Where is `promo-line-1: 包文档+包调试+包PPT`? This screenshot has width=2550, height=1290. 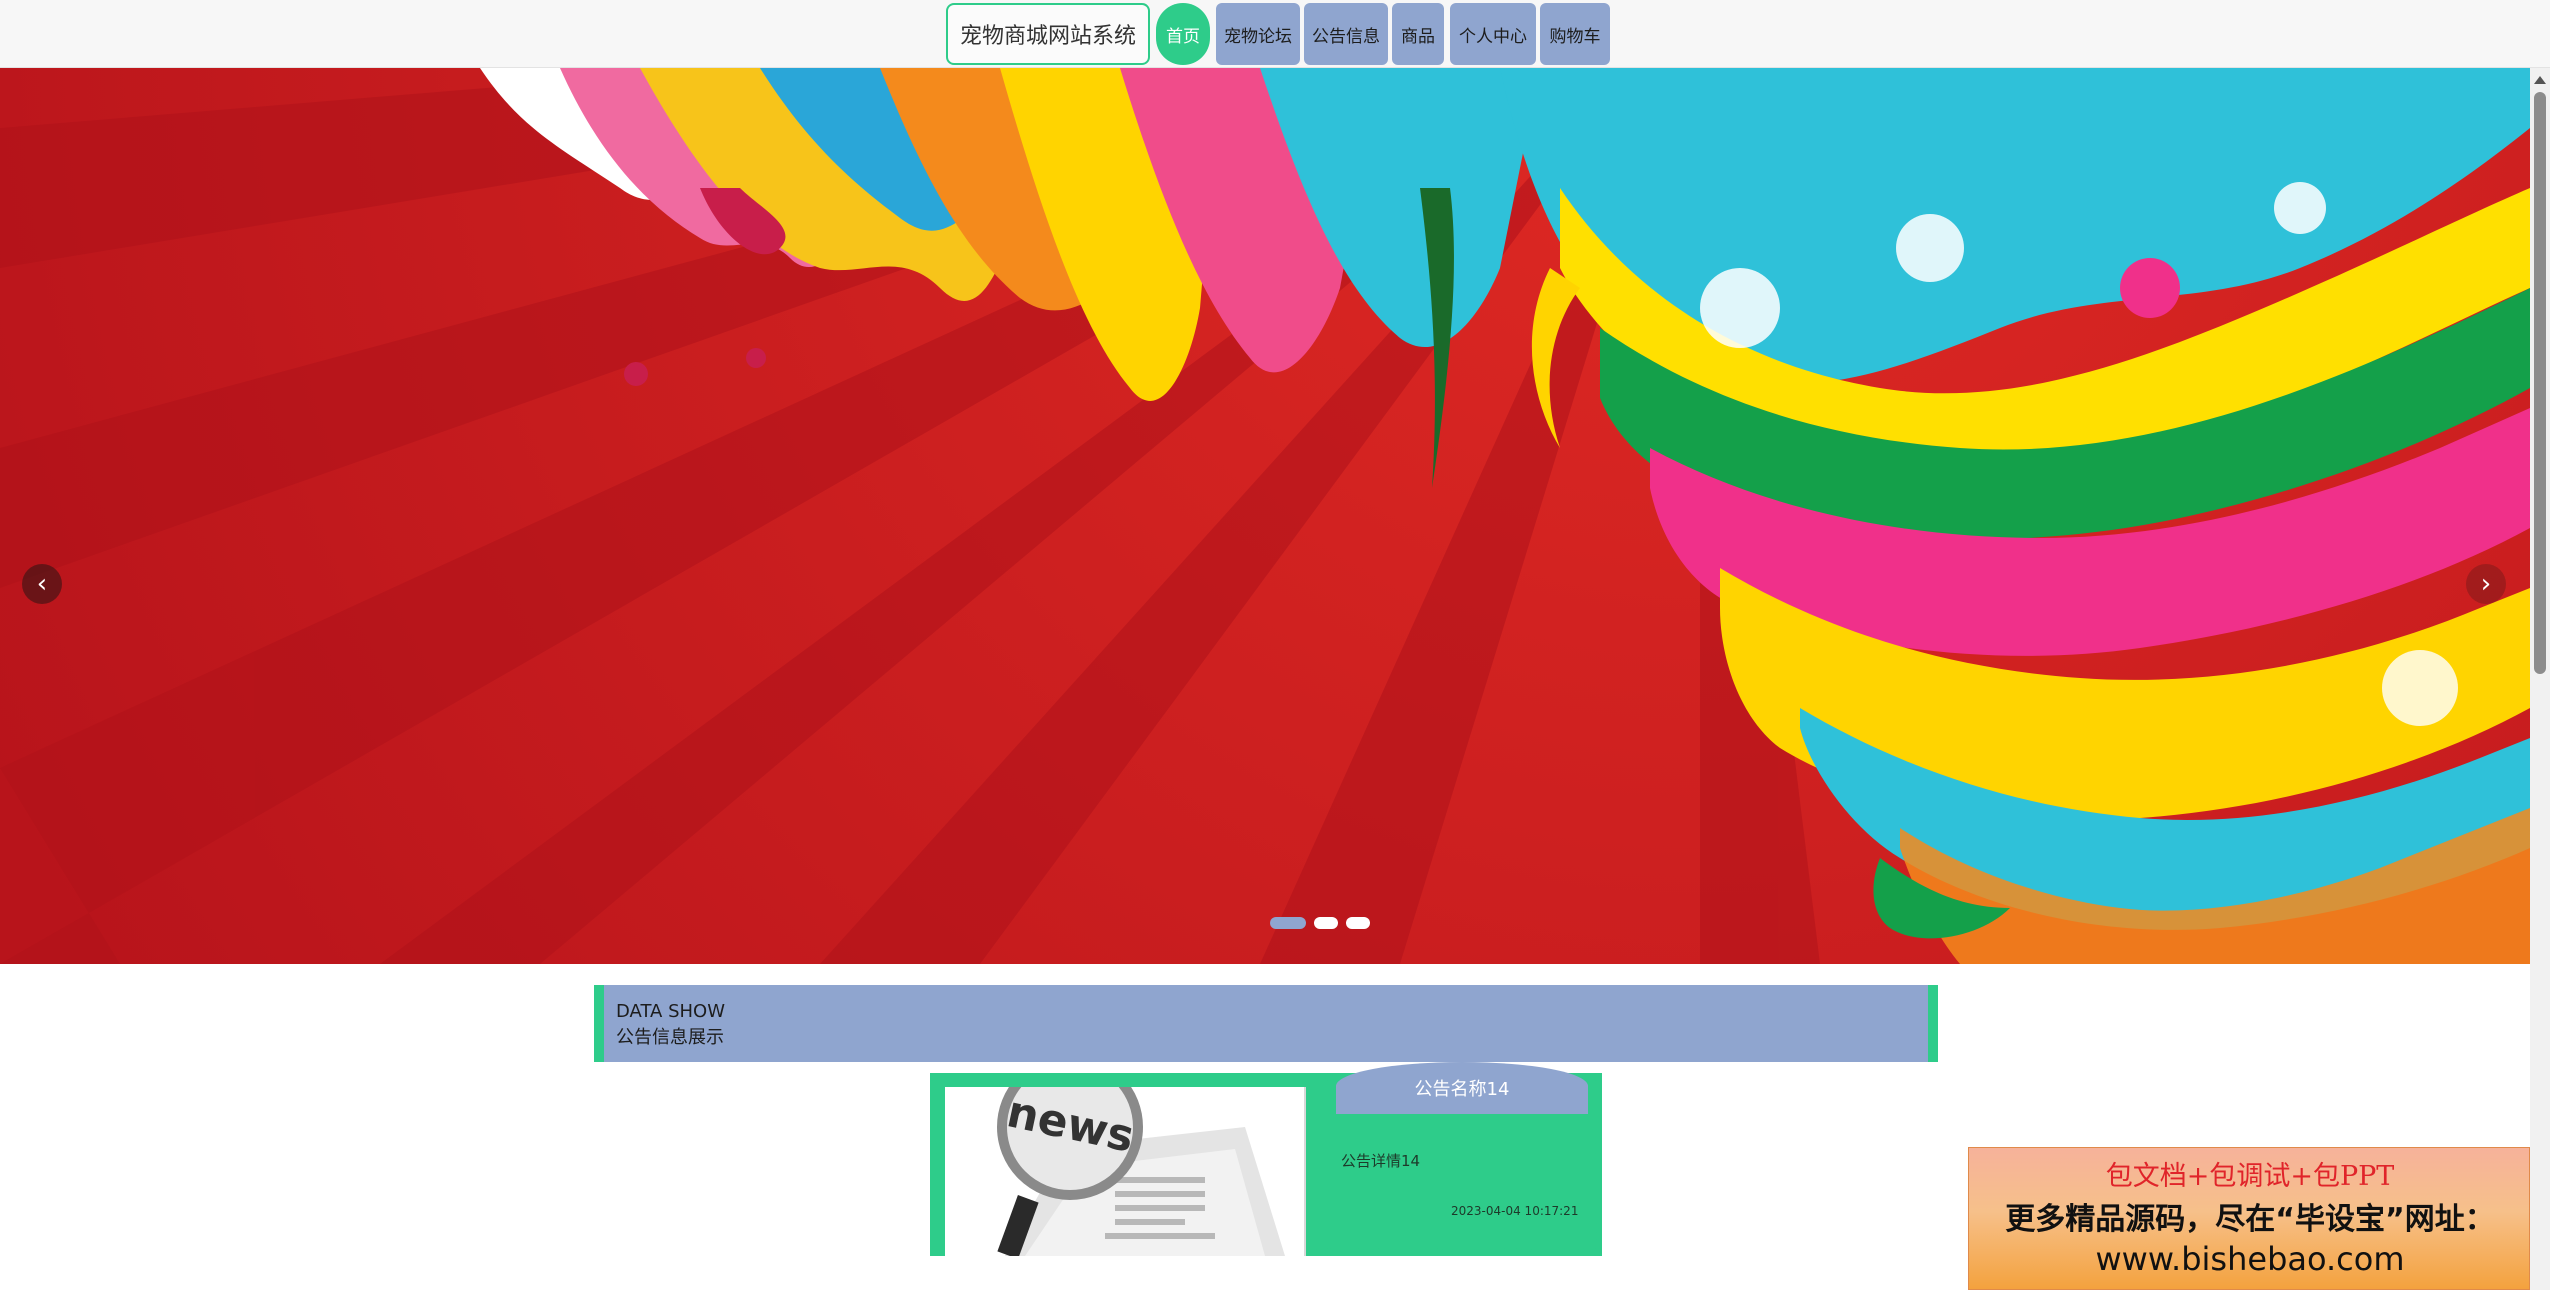
promo-line-1: 包文档+包调试+包PPT is located at coordinates (2250, 1176).